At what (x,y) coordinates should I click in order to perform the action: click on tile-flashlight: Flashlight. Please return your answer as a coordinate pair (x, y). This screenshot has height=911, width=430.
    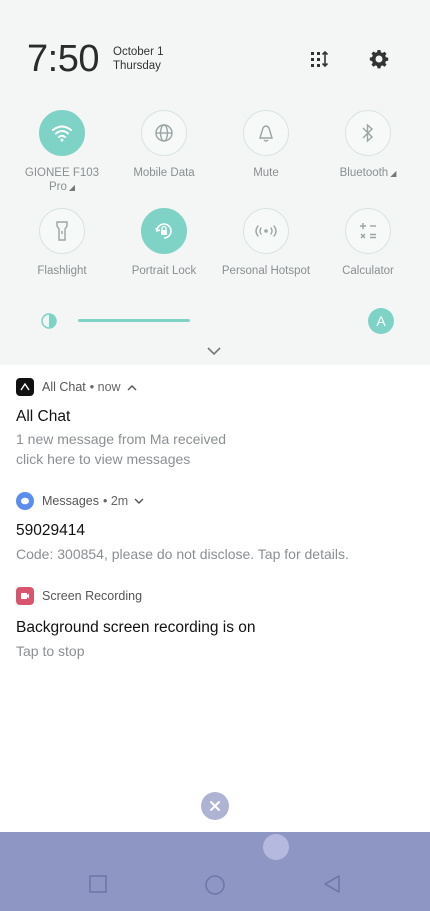
    Looking at the image, I should click on (62, 243).